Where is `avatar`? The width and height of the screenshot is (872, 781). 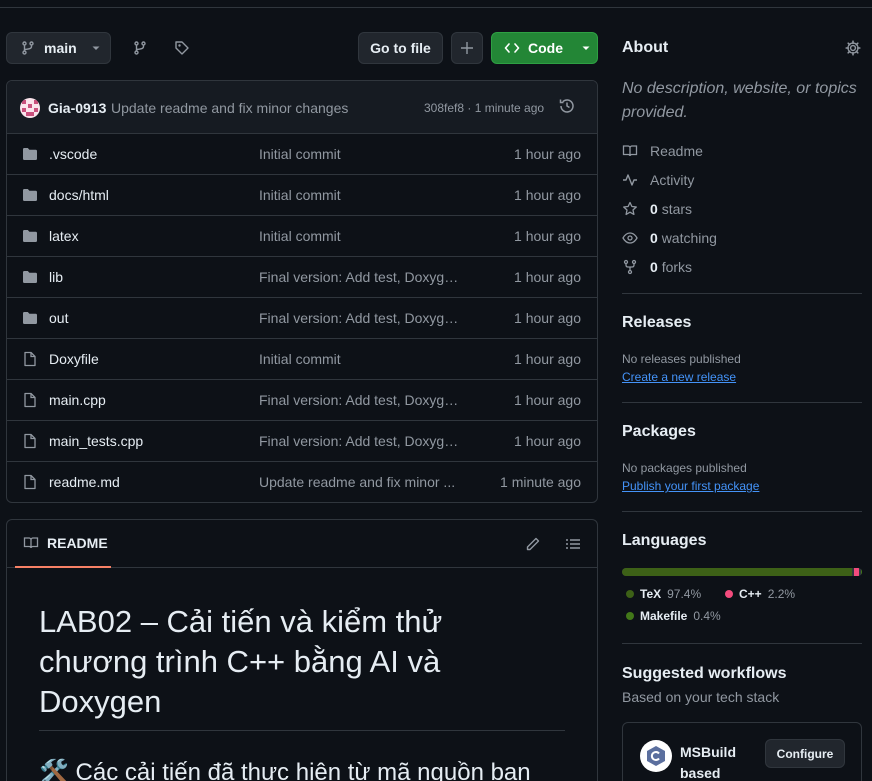
avatar is located at coordinates (30, 108).